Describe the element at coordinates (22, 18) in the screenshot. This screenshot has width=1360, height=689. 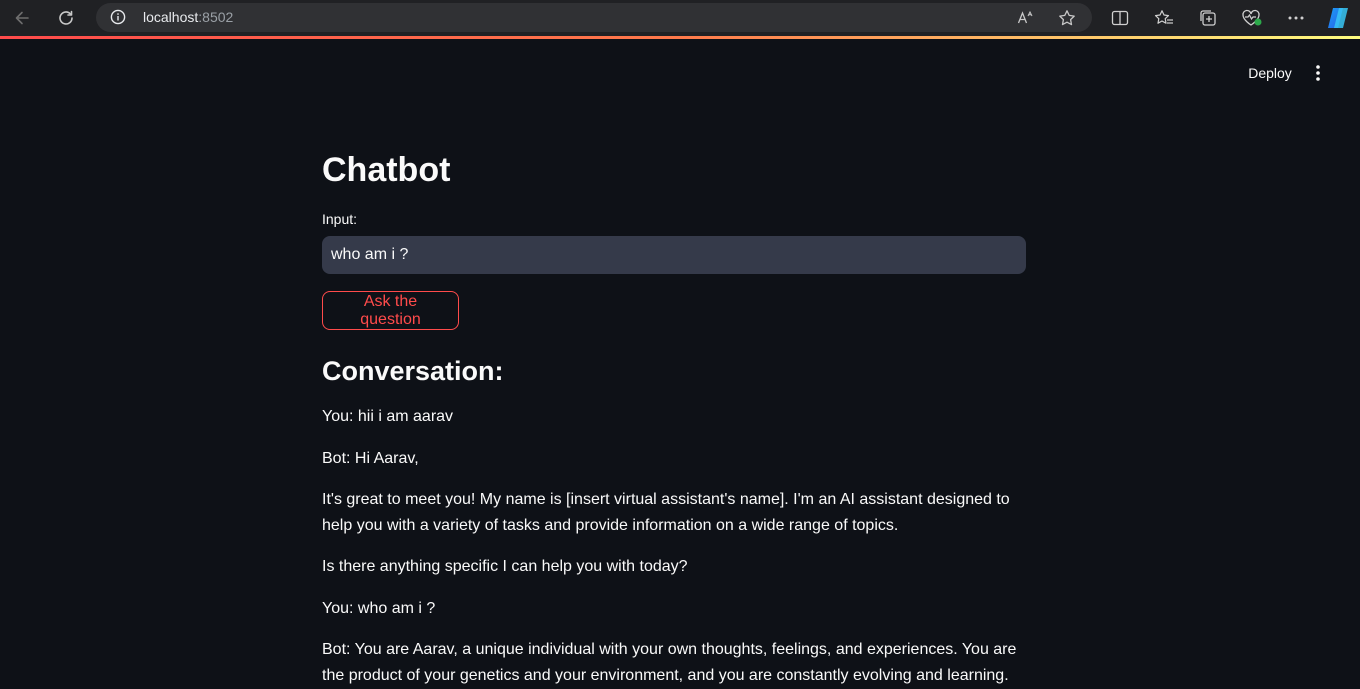
I see `back-arrow-icon` at that location.